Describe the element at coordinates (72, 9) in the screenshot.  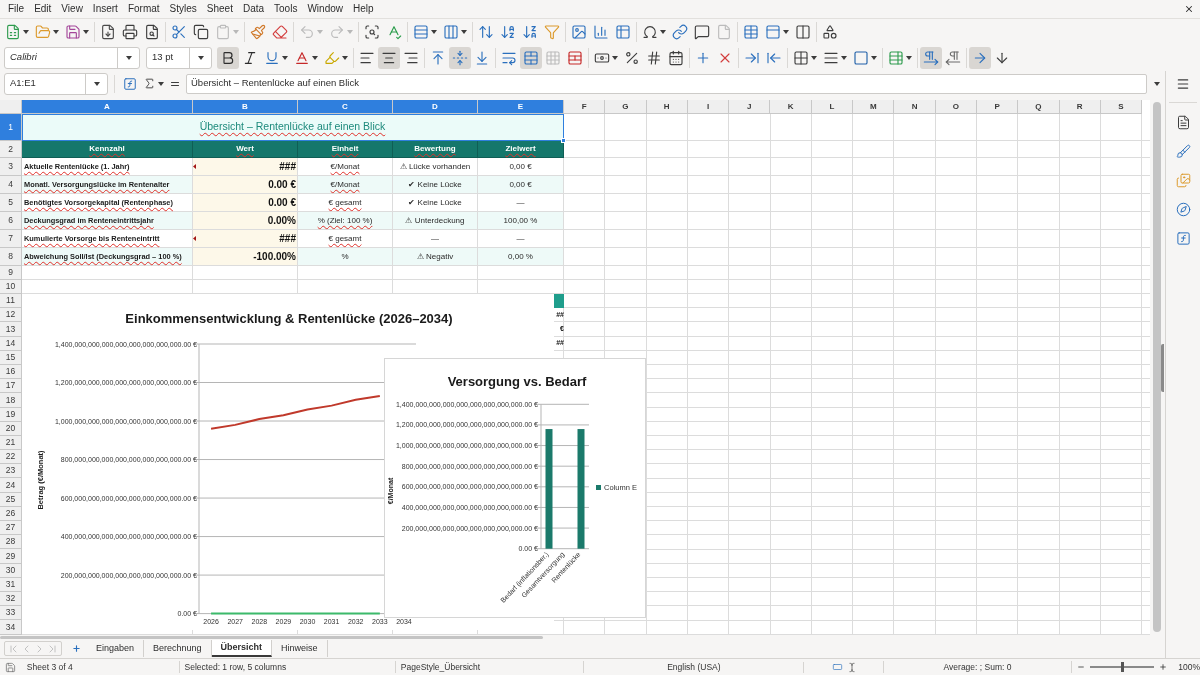
I see `menu-item: View` at that location.